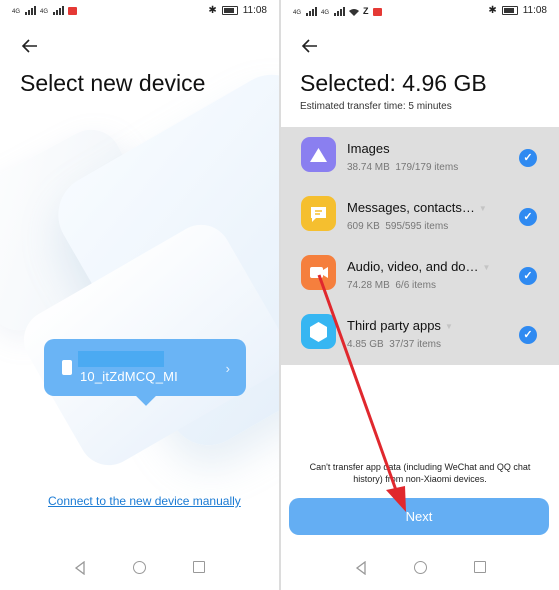 Image resolution: width=559 pixels, height=590 pixels. Describe the element at coordinates (420, 12) in the screenshot. I see `status-bar: 4G 4G Z ✱ 11:08` at that location.